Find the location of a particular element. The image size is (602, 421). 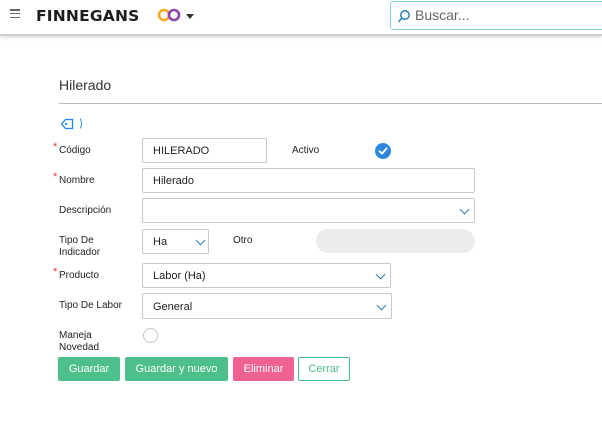

title-divider is located at coordinates (330, 103).